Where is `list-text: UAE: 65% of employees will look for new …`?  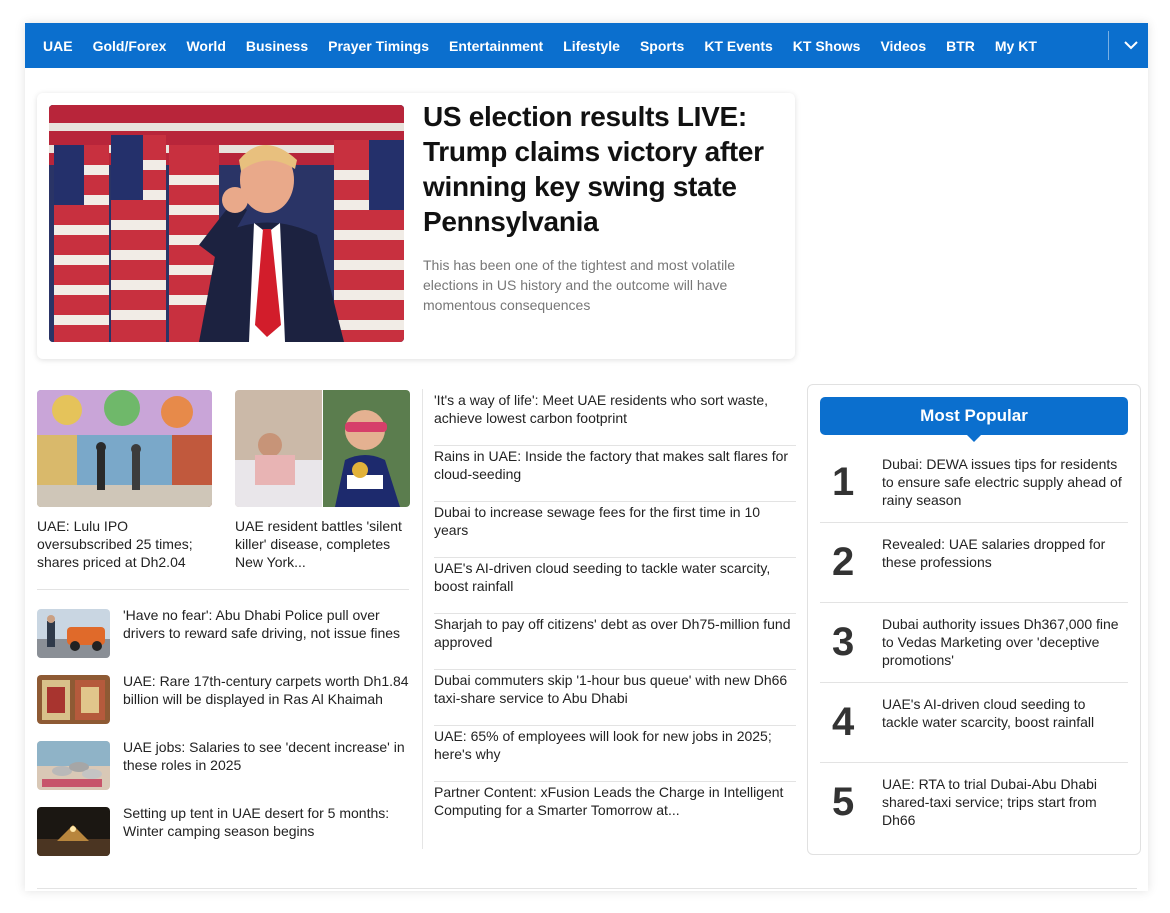
list-text: UAE: 65% of employees will look for new … is located at coordinates (615, 744).